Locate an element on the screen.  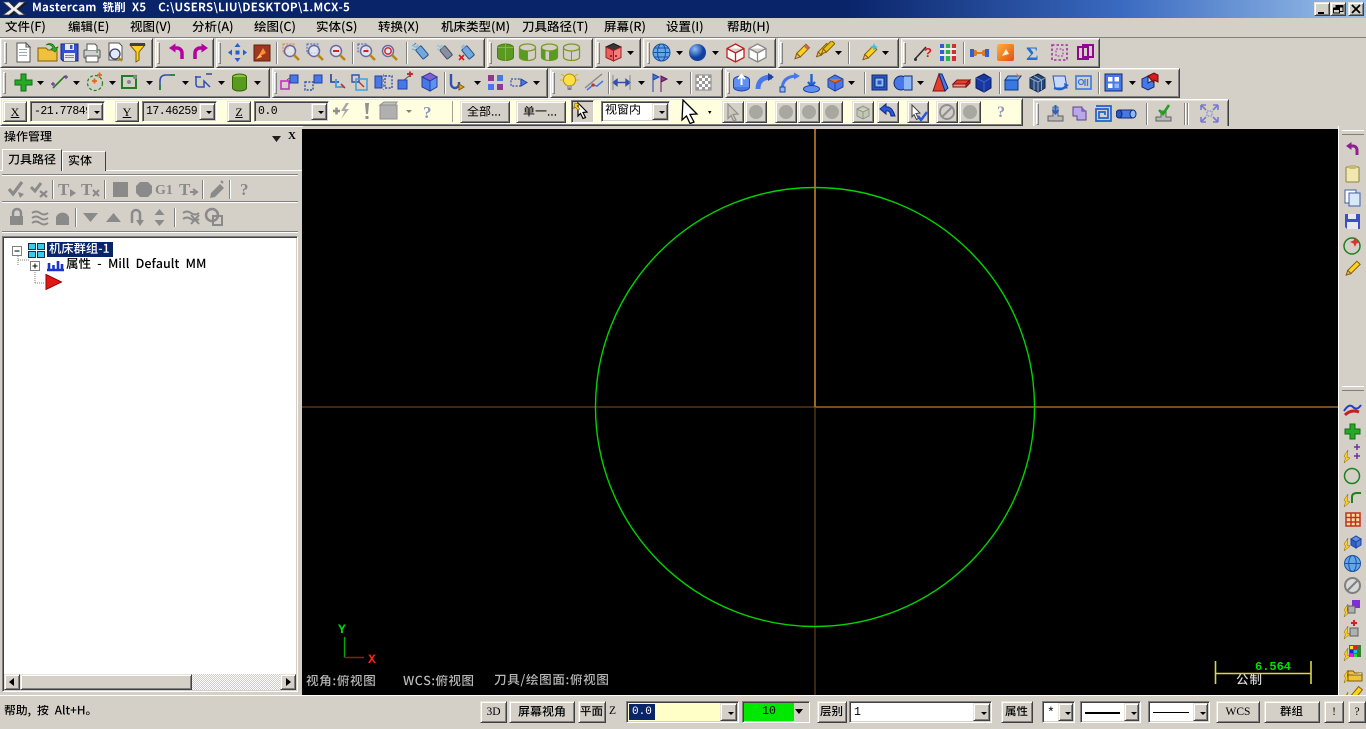
svg-text: G1 is located at coordinates (164, 190).